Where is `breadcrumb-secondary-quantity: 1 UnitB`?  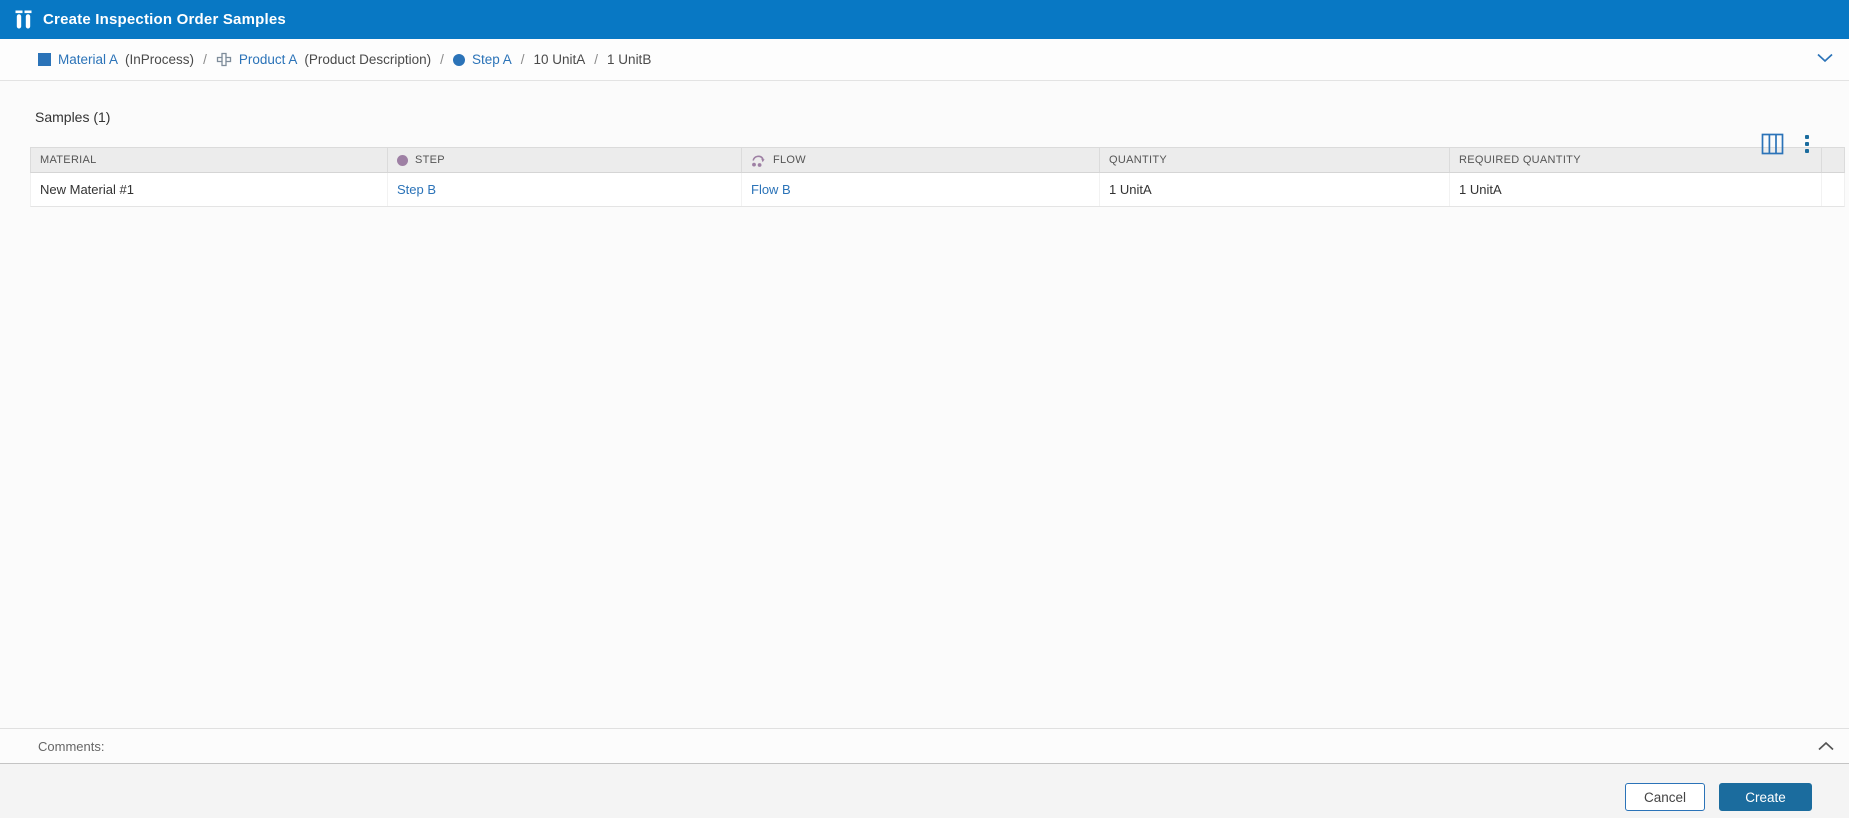 breadcrumb-secondary-quantity: 1 UnitB is located at coordinates (629, 59).